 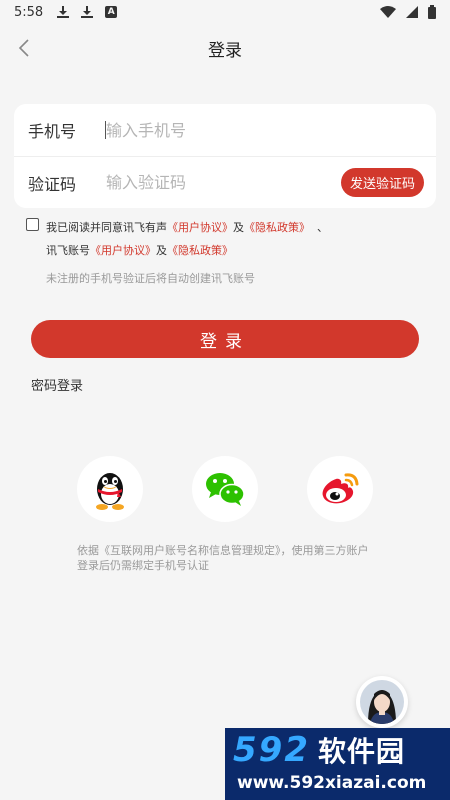 I want to click on phone-input, so click(x=221, y=130).